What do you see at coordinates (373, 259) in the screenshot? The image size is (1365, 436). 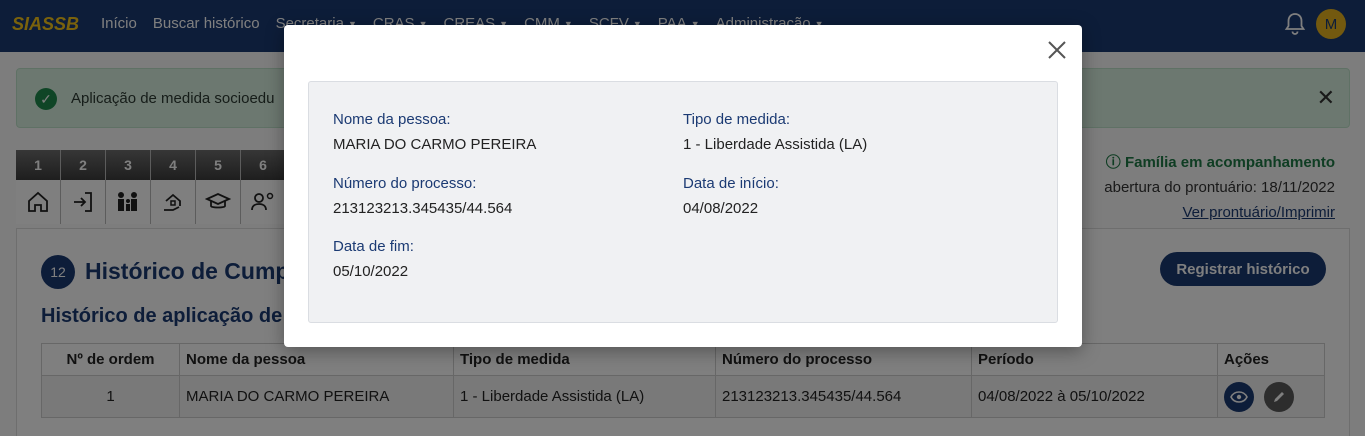 I see `field-fim: Data de fim: 05/10/2022` at bounding box center [373, 259].